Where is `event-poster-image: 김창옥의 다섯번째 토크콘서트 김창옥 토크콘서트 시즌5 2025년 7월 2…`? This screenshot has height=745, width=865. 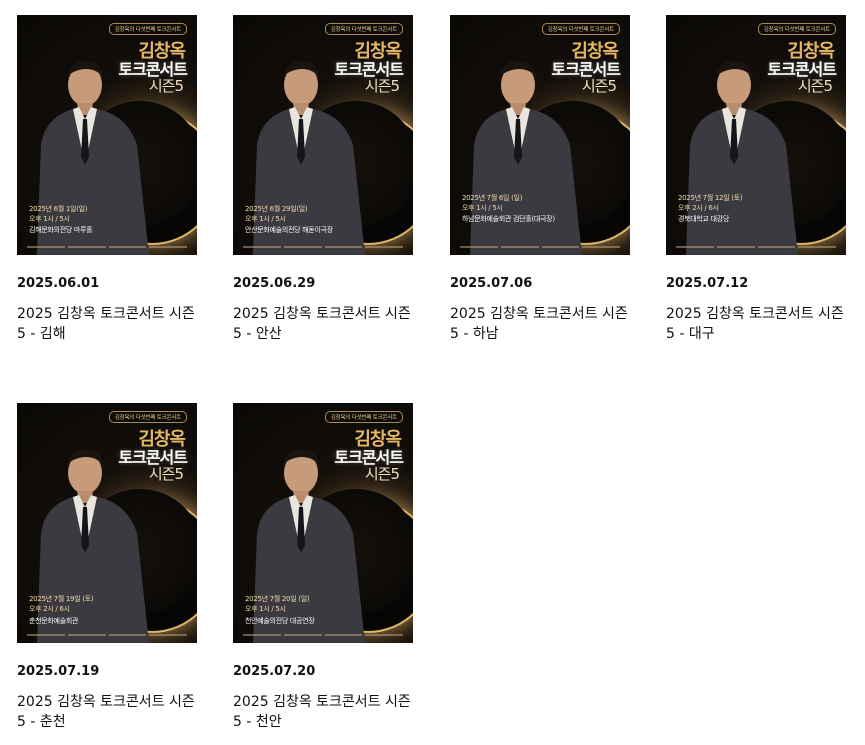
event-poster-image: 김창옥의 다섯번째 토크콘서트 김창옥 토크콘서트 시즌5 2025년 7월 2… is located at coordinates (323, 523).